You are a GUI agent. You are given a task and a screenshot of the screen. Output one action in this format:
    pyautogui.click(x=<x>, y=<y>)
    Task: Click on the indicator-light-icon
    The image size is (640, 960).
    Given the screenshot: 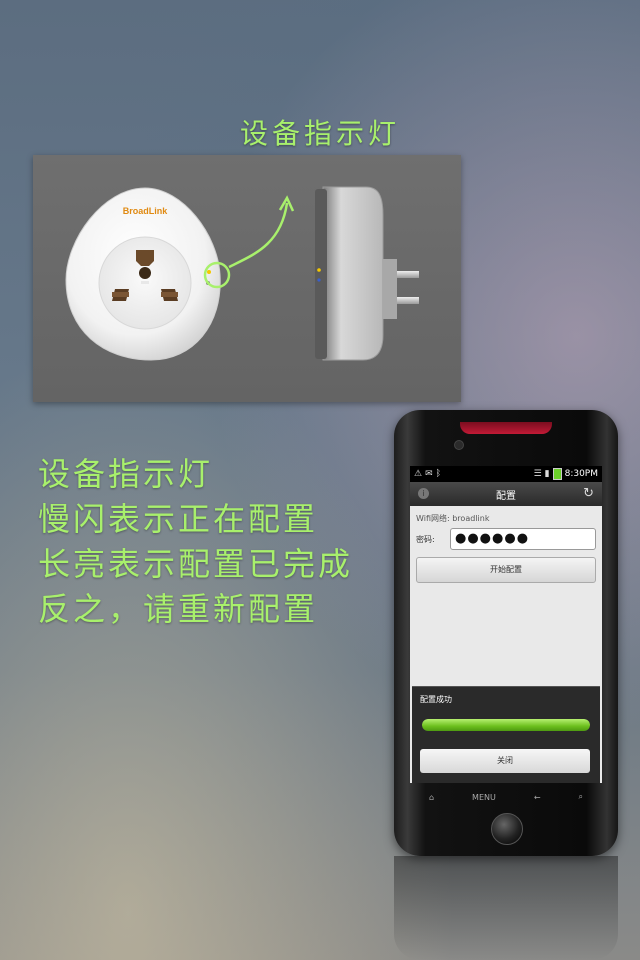 What is the action you would take?
    pyautogui.click(x=209, y=272)
    